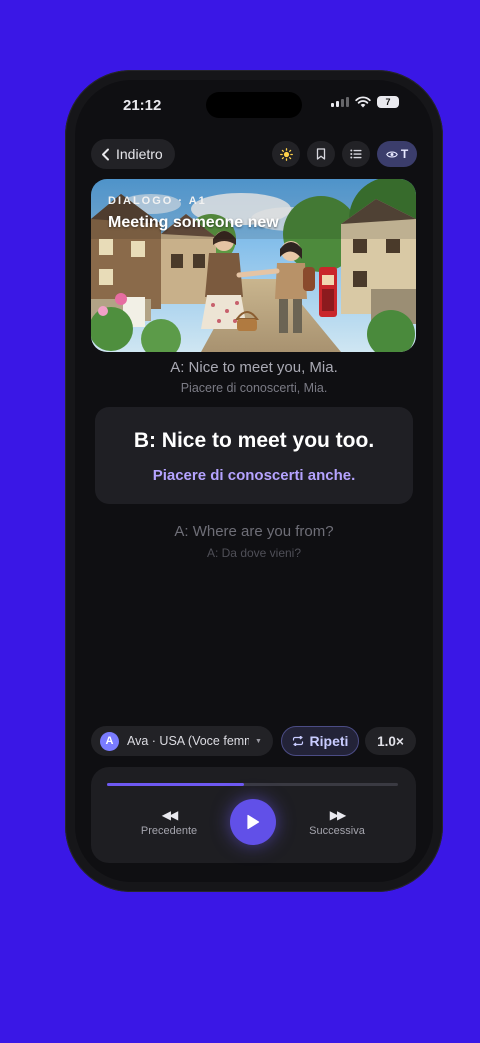 The image size is (480, 1043). I want to click on status-icons: 7, so click(365, 102).